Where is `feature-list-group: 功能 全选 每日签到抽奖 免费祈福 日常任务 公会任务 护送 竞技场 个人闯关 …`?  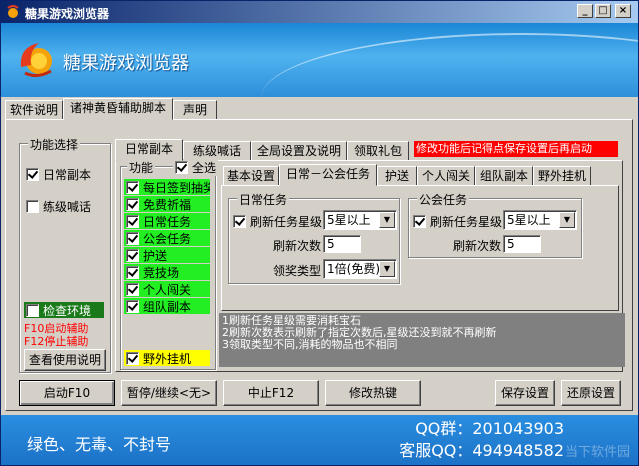
feature-list-group: 功能 全选 每日签到抽奖 免费祈福 日常任务 公会任务 护送 竞技场 个人闯关 … is located at coordinates (169, 264).